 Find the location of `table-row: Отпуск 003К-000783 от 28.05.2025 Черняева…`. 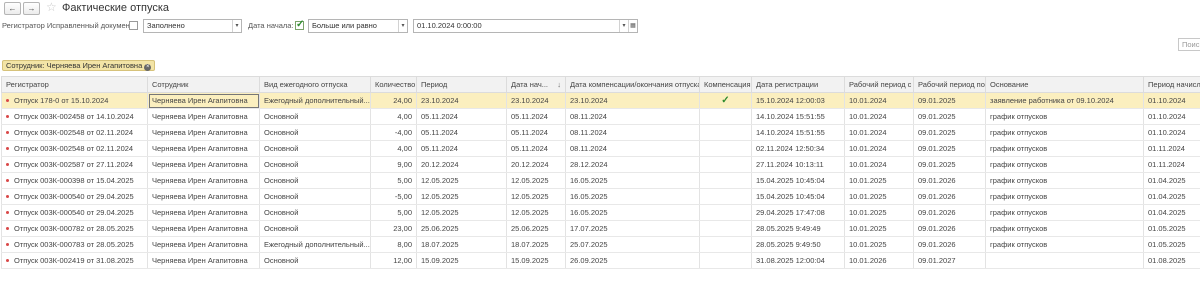

table-row: Отпуск 003К-000783 от 28.05.2025 Черняева… is located at coordinates (600, 244).